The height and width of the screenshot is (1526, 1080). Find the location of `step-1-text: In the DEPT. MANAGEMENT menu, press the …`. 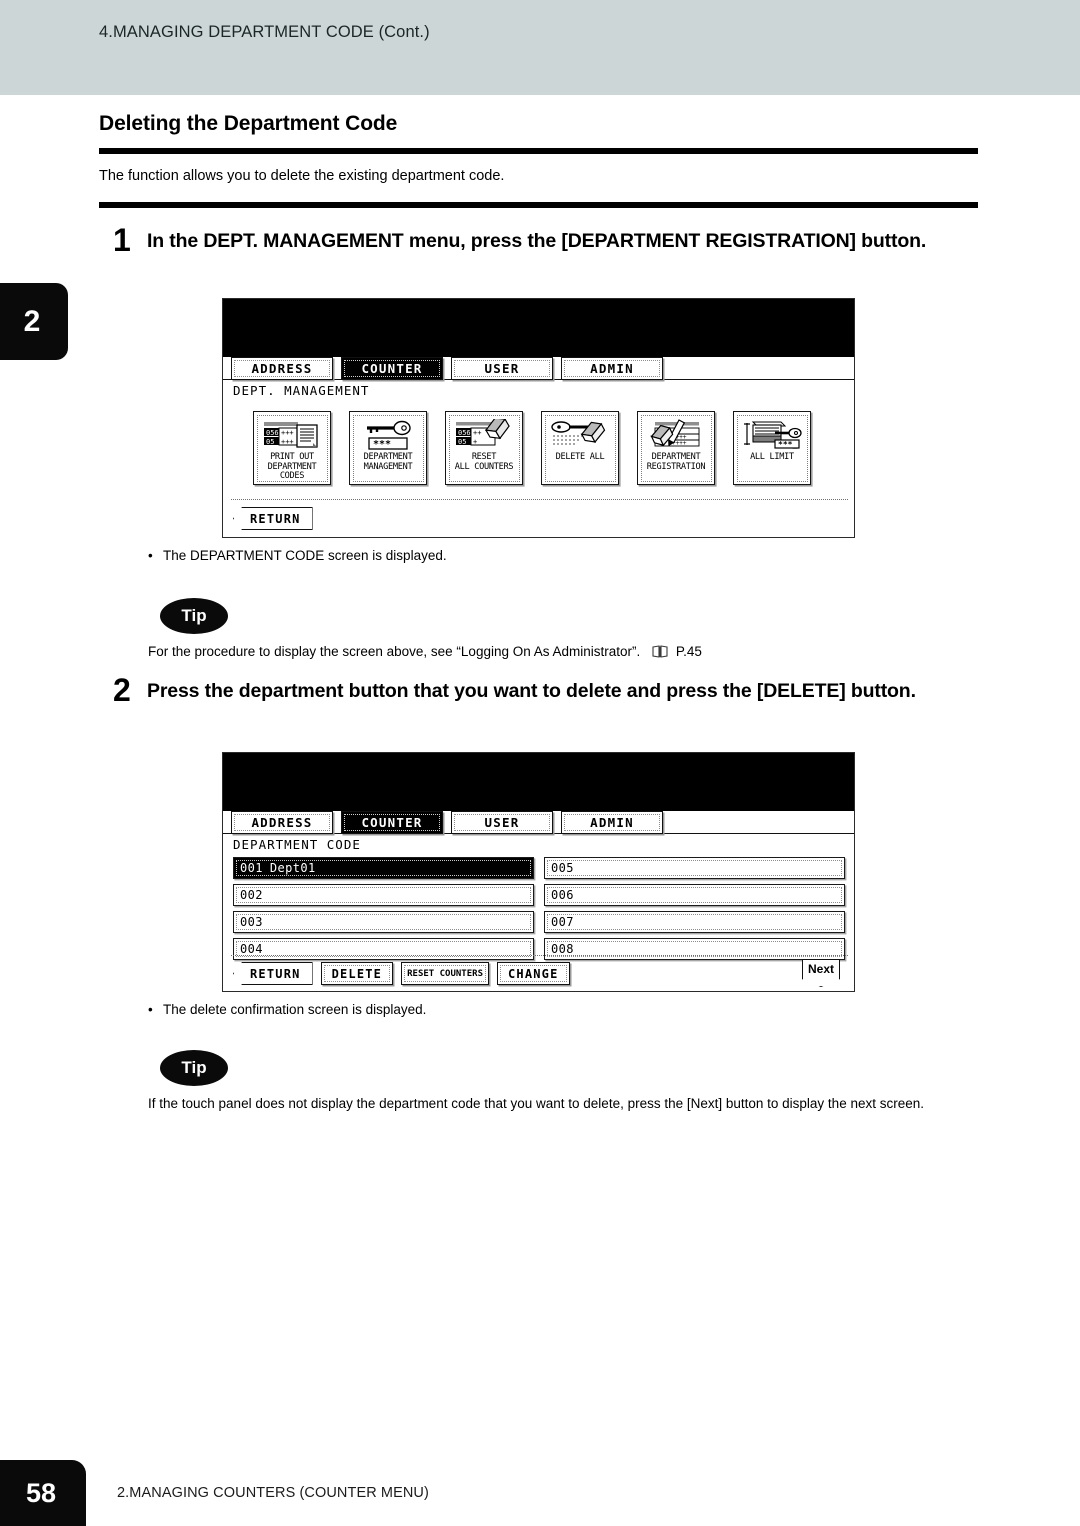

step-1-text: In the DEPT. MANAGEMENT menu, press the … is located at coordinates (537, 241).